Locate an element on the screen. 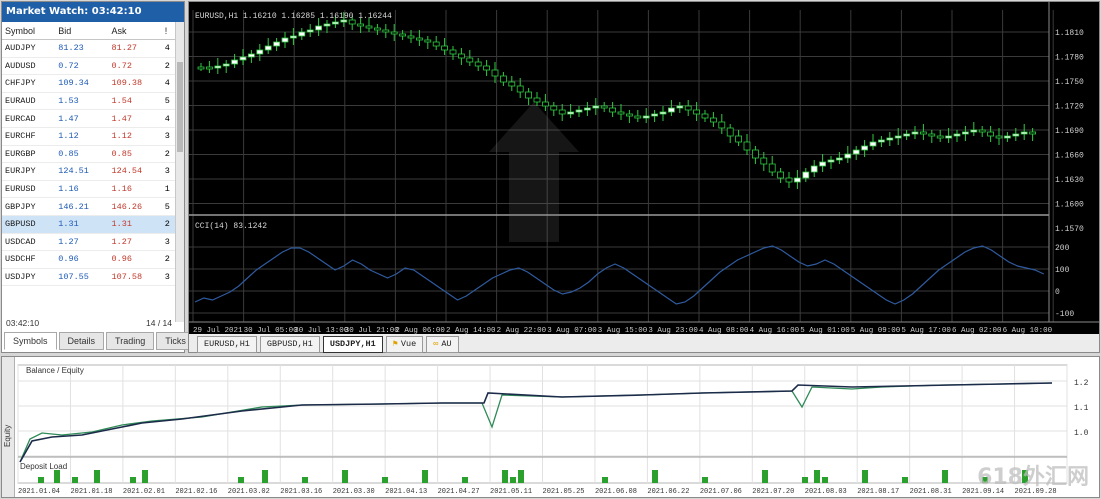 Image resolution: width=1101 pixels, height=499 pixels. chart-tab-1: GBPUSD,H1 is located at coordinates (289, 344).